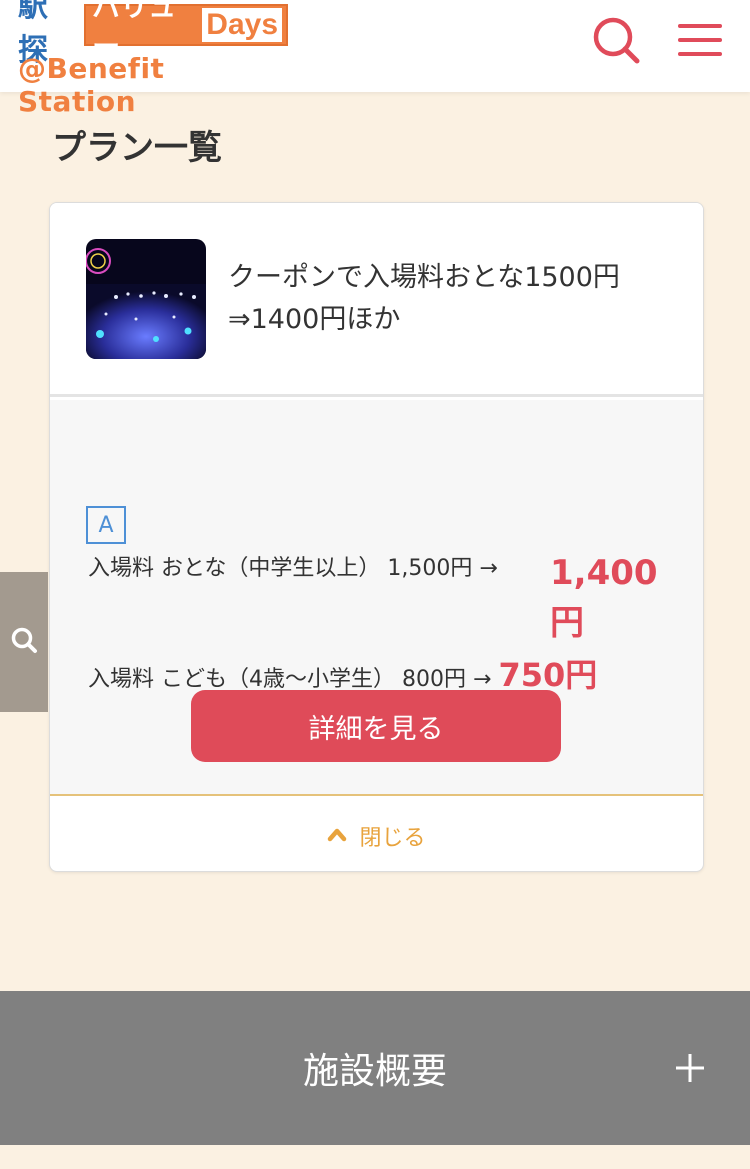 The height and width of the screenshot is (1169, 750). Describe the element at coordinates (106, 525) in the screenshot. I see `plan-badge: A` at that location.